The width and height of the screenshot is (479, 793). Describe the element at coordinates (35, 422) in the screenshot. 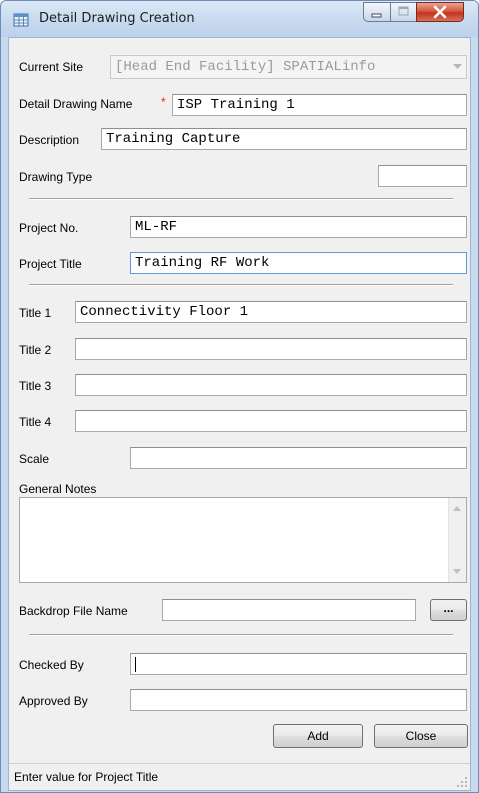

I see `title-4-label: Title 4` at that location.